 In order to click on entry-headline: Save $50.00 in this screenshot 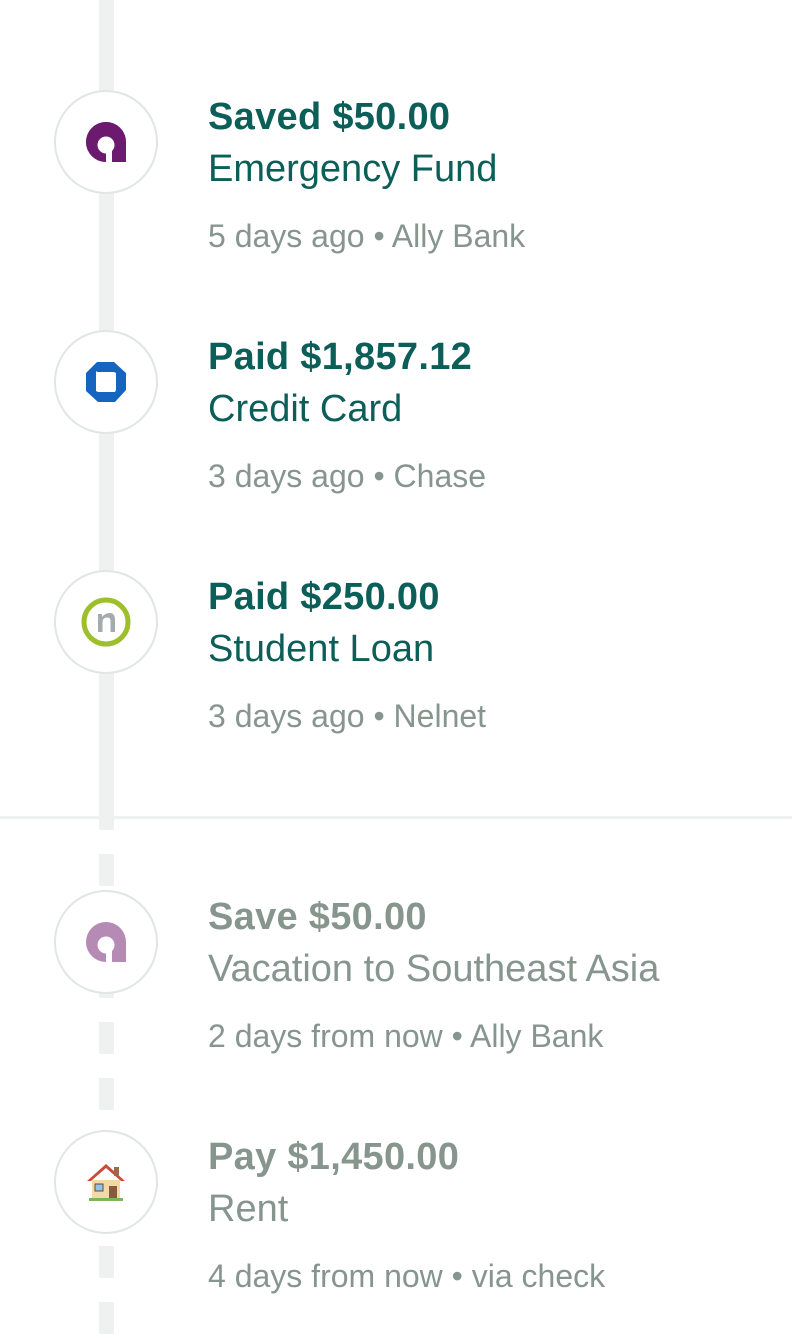, I will do `click(317, 917)`.